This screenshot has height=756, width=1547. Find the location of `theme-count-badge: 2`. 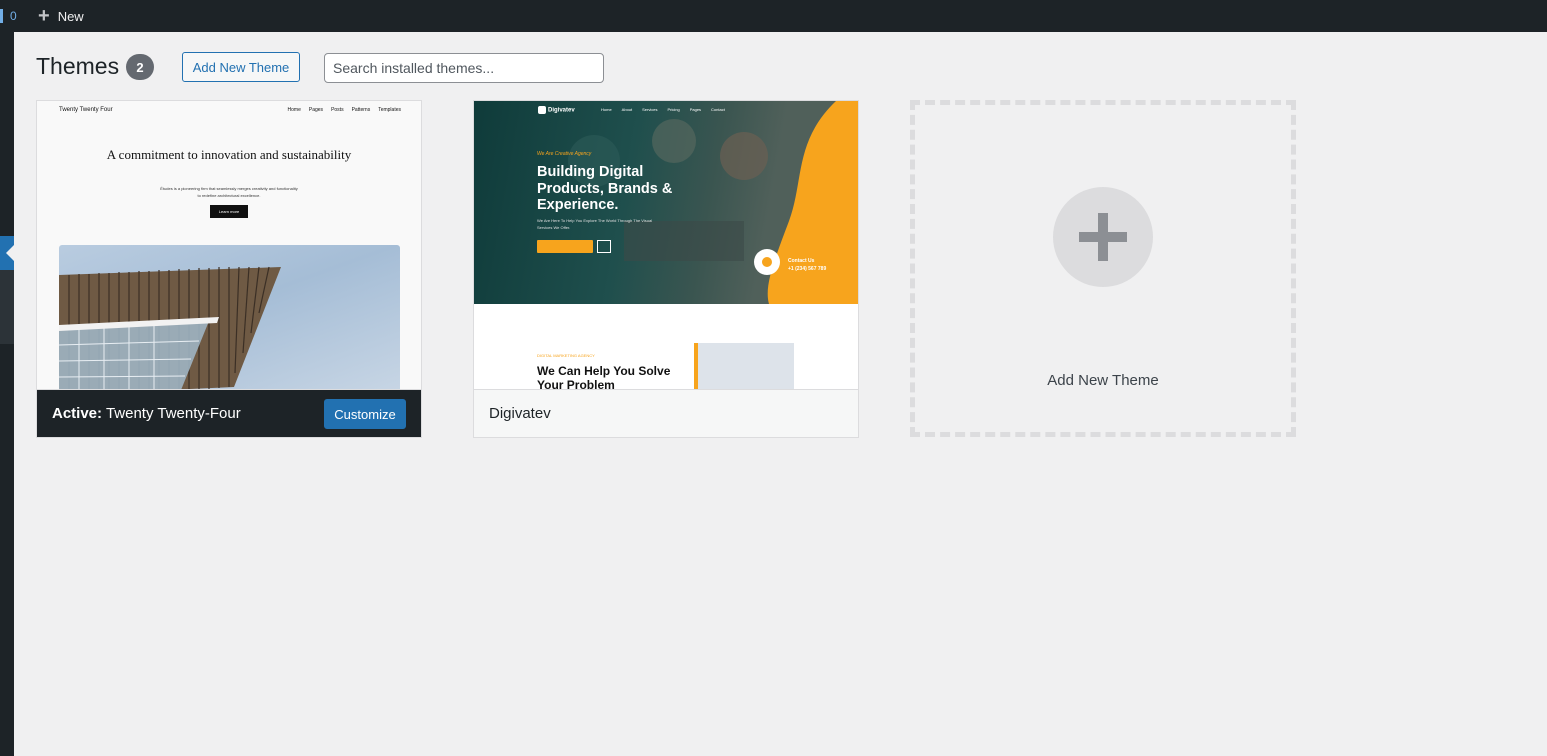

theme-count-badge: 2 is located at coordinates (140, 67).